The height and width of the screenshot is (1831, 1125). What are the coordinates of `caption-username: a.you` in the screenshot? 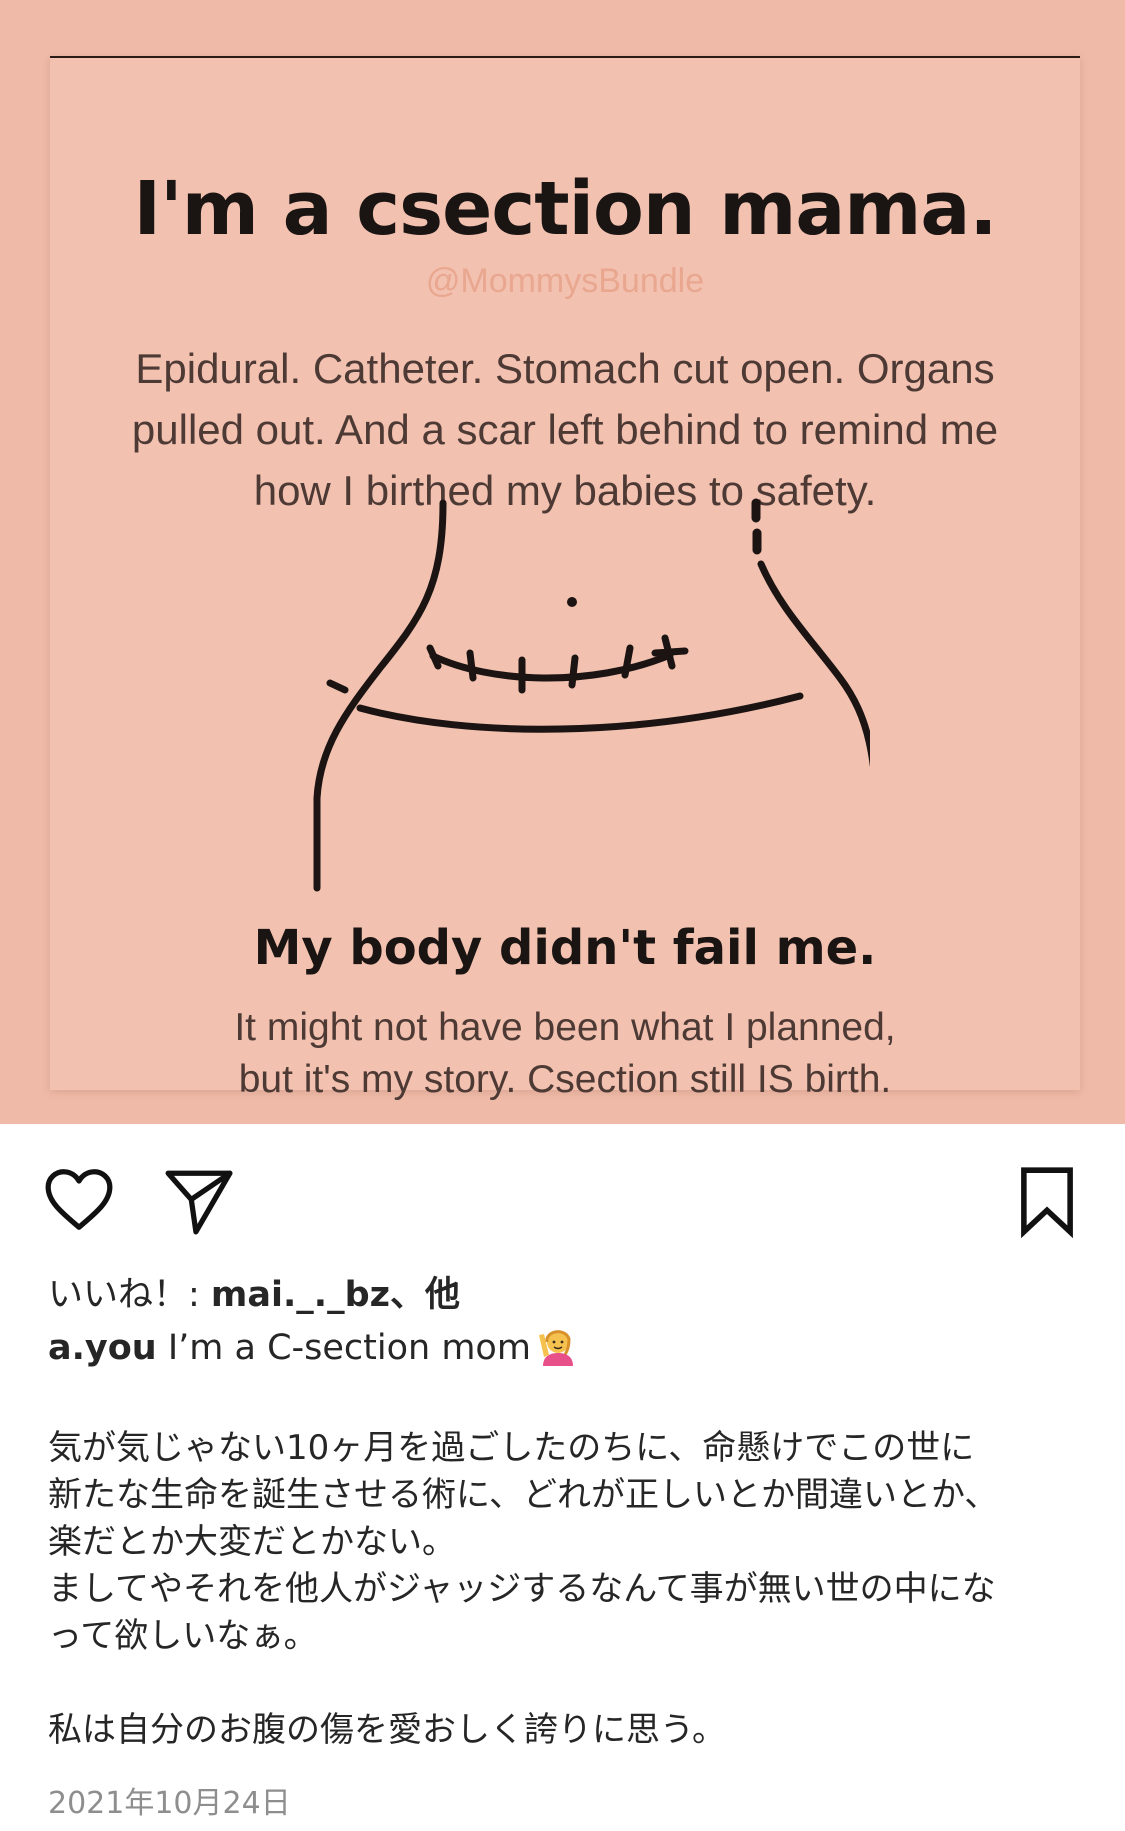 It's located at (102, 1348).